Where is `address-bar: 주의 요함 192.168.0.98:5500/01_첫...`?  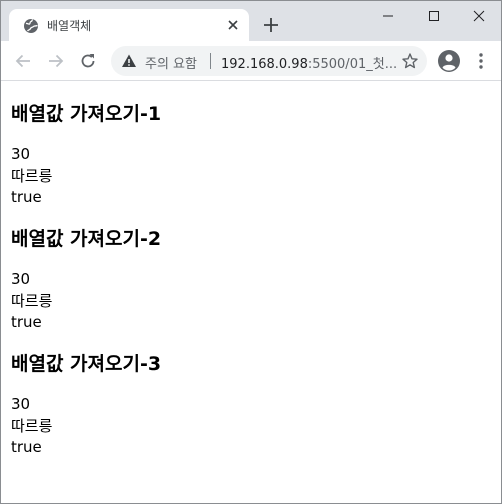 address-bar: 주의 요함 192.168.0.98:5500/01_첫... is located at coordinates (269, 61).